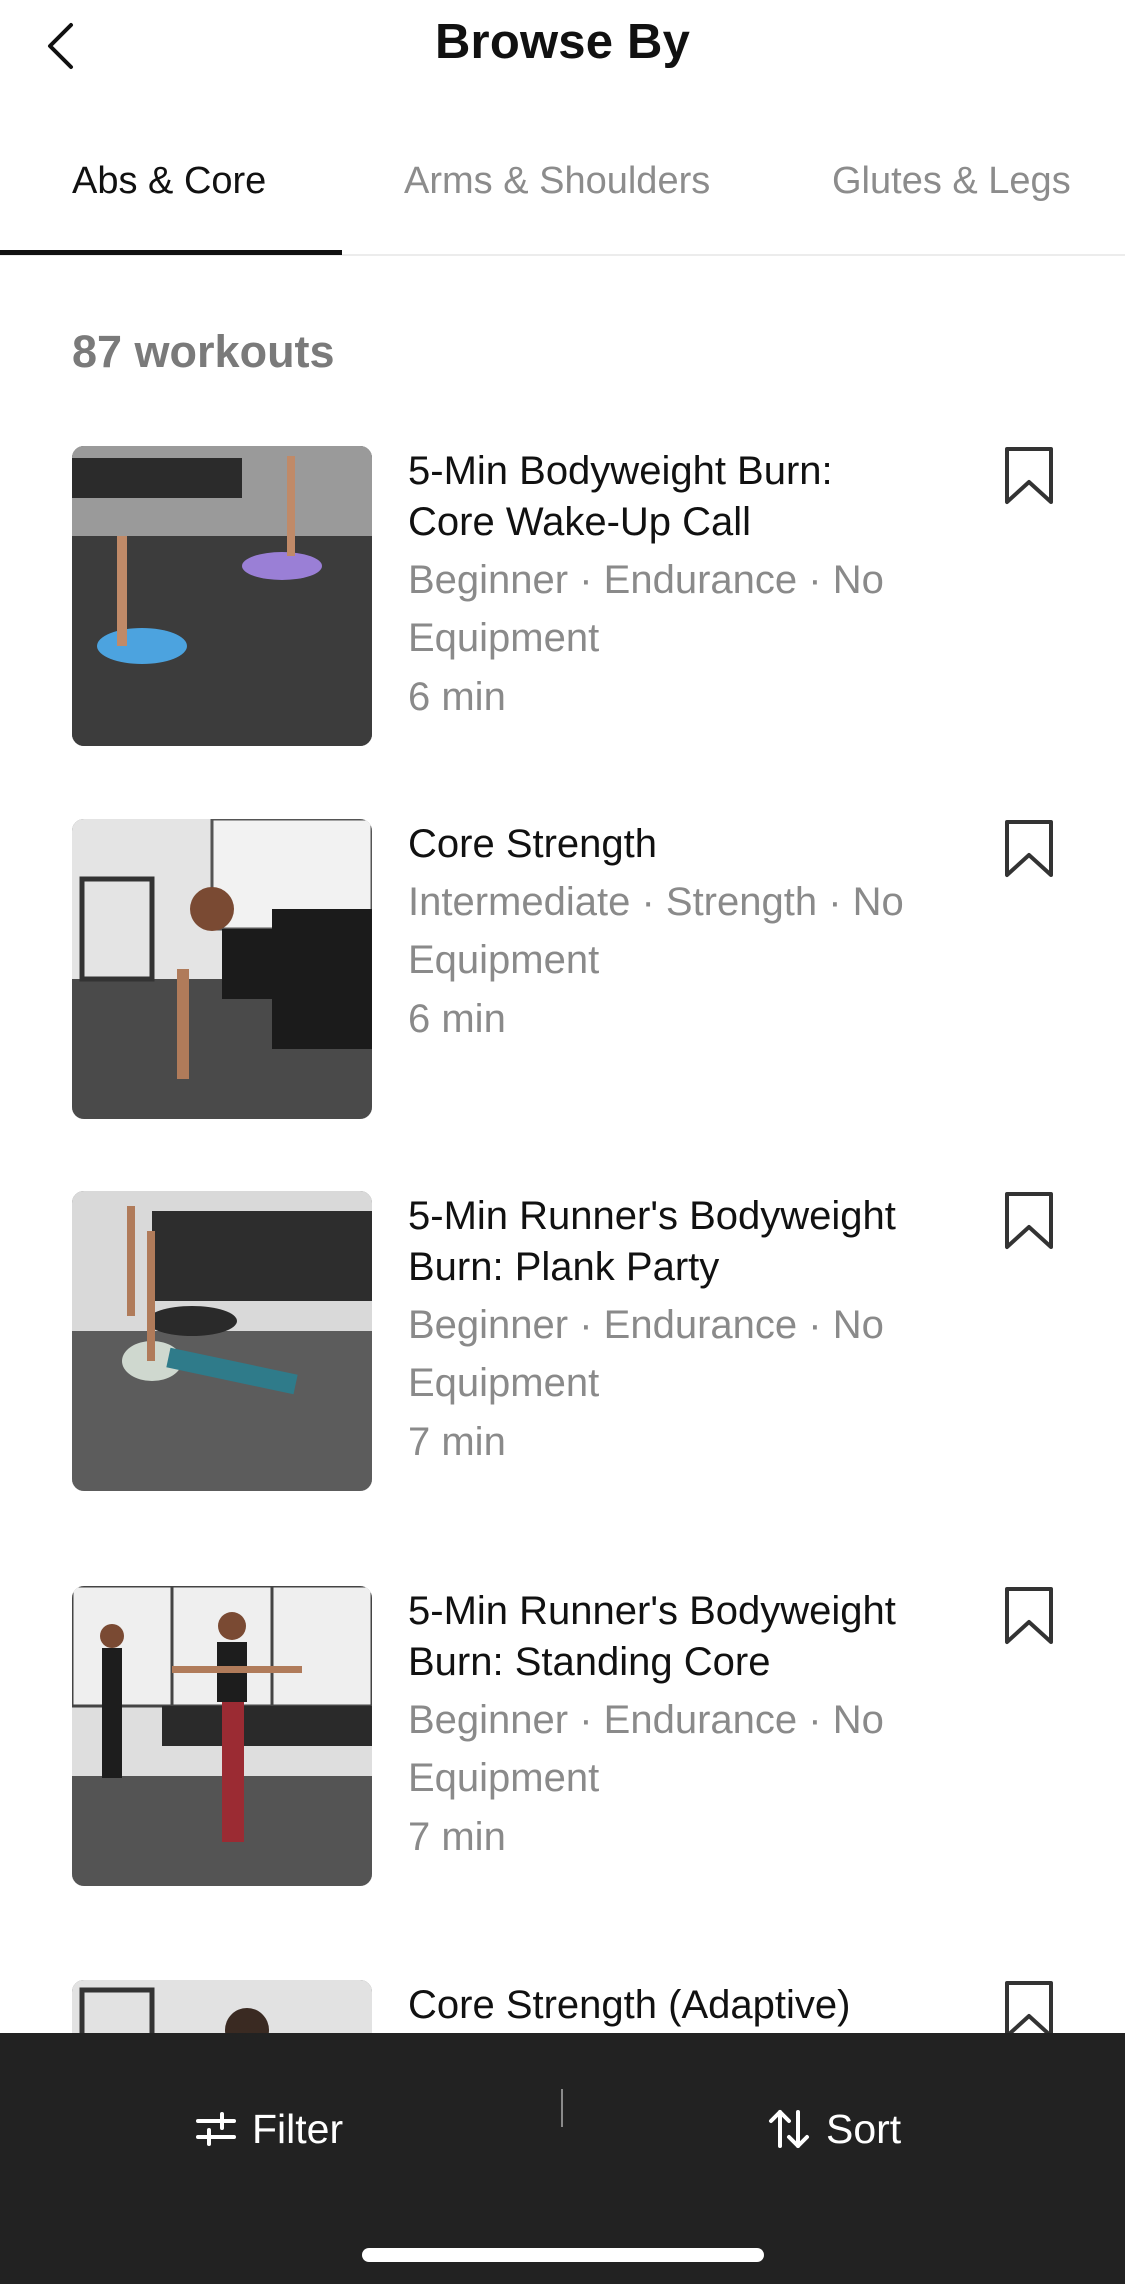 The width and height of the screenshot is (1125, 2284). What do you see at coordinates (171, 252) in the screenshot?
I see `active-tab-indicator` at bounding box center [171, 252].